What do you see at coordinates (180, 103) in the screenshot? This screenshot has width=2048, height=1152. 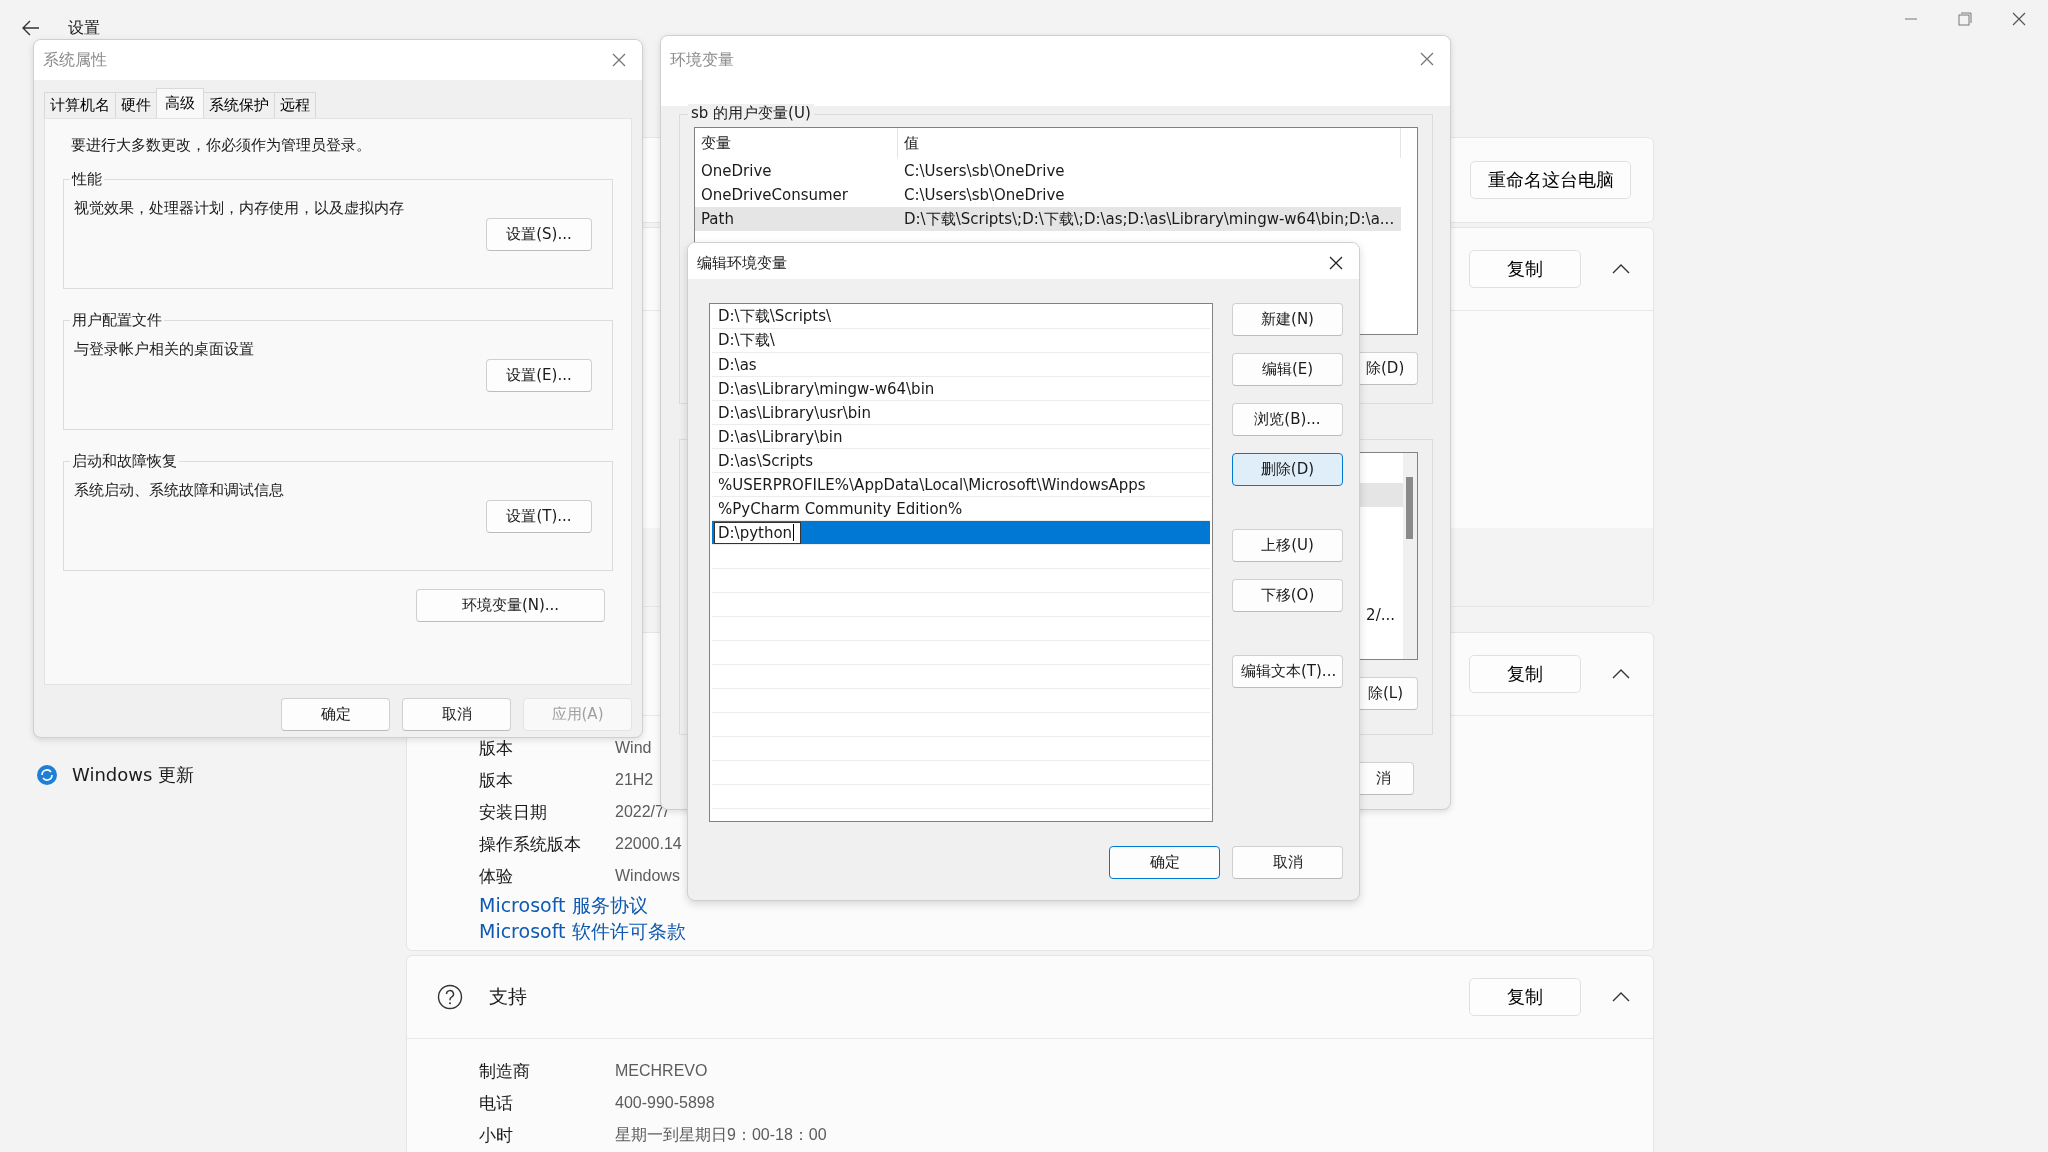 I see `tab: 高级` at bounding box center [180, 103].